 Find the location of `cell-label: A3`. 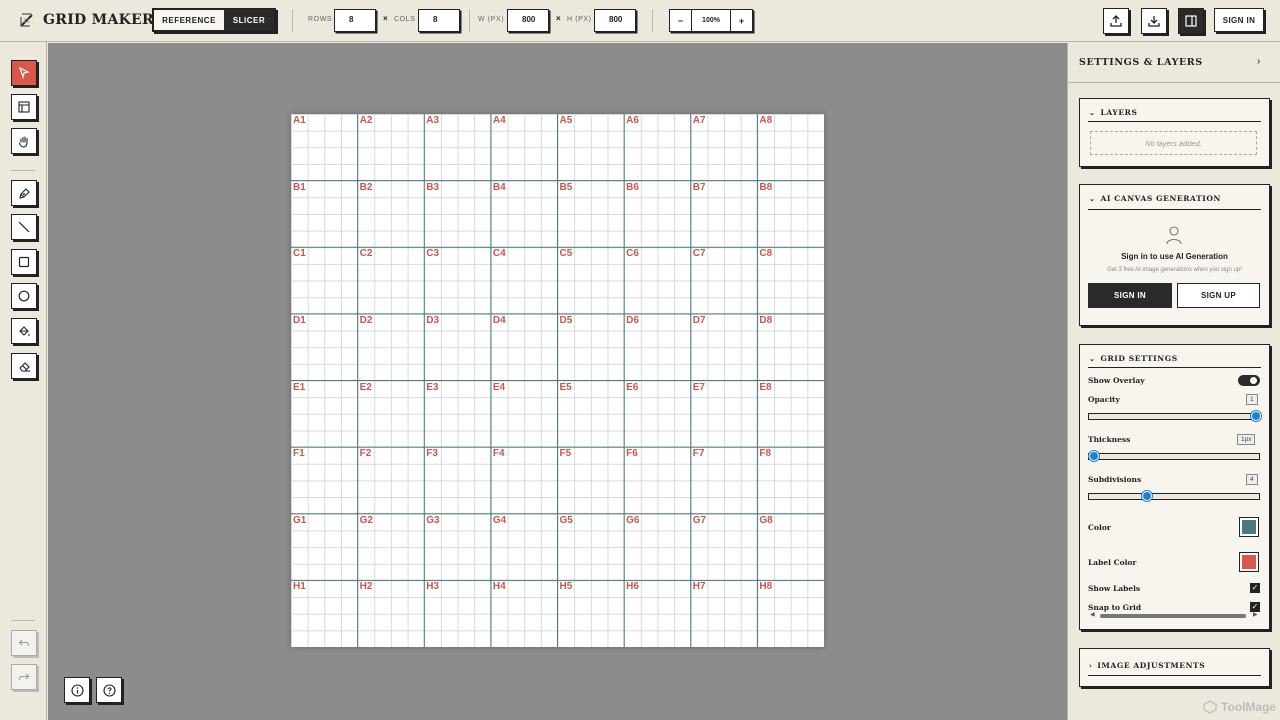

cell-label: A3 is located at coordinates (433, 120).